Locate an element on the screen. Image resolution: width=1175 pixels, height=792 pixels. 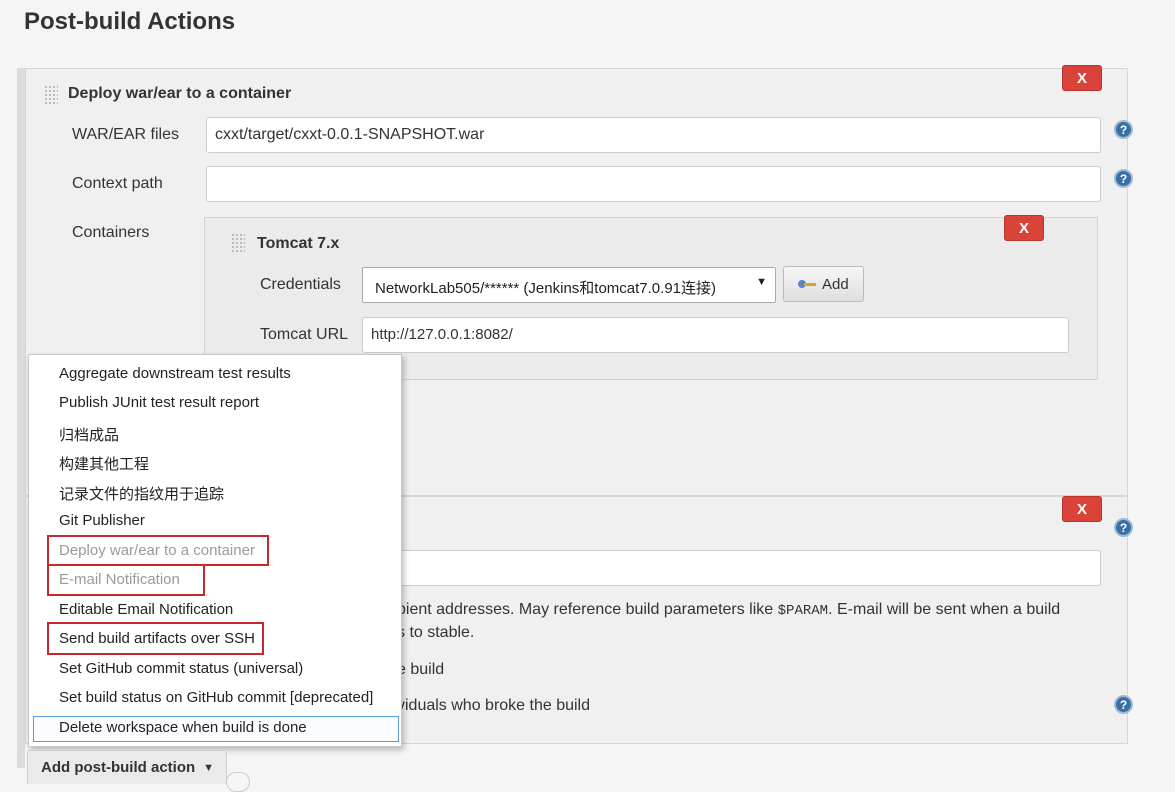
recipients-input is located at coordinates (733, 568).